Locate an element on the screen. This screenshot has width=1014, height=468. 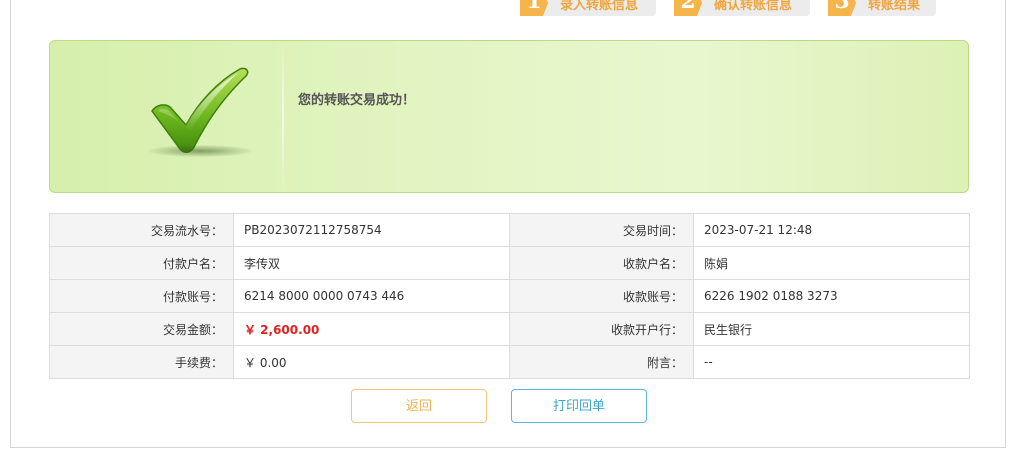
table-row: 手续费： ￥ 0.00 附言： -- is located at coordinates (509, 362).